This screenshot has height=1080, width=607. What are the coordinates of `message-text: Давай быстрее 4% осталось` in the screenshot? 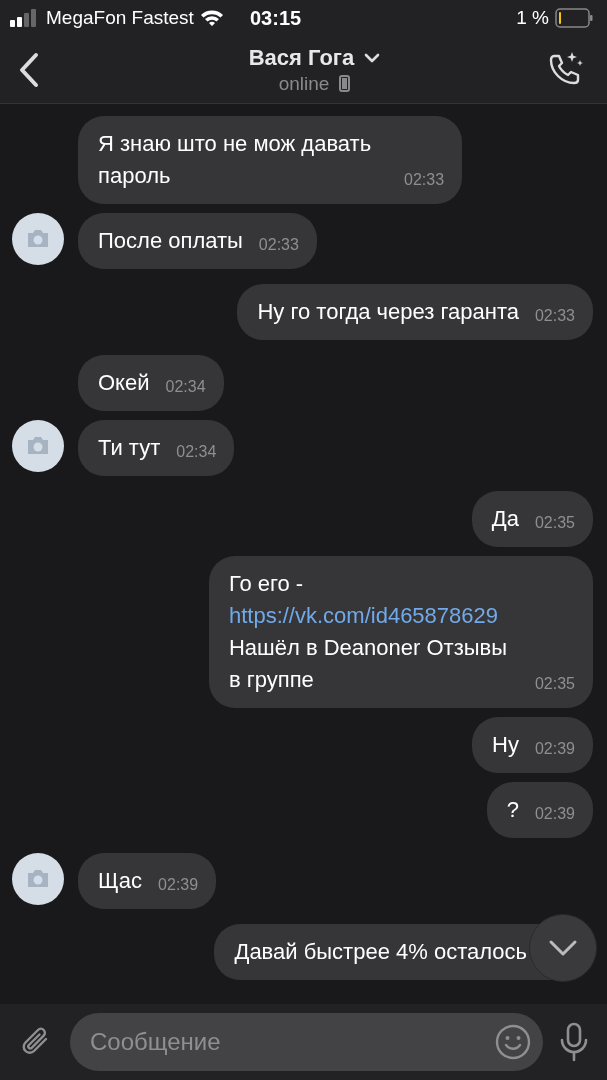 It's located at (380, 952).